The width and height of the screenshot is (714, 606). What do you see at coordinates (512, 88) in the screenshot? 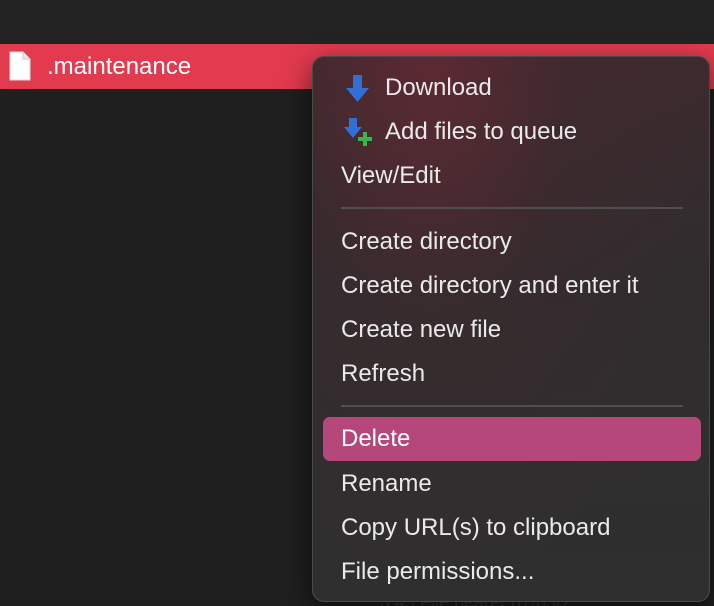
I see `menu-item-download: Download` at bounding box center [512, 88].